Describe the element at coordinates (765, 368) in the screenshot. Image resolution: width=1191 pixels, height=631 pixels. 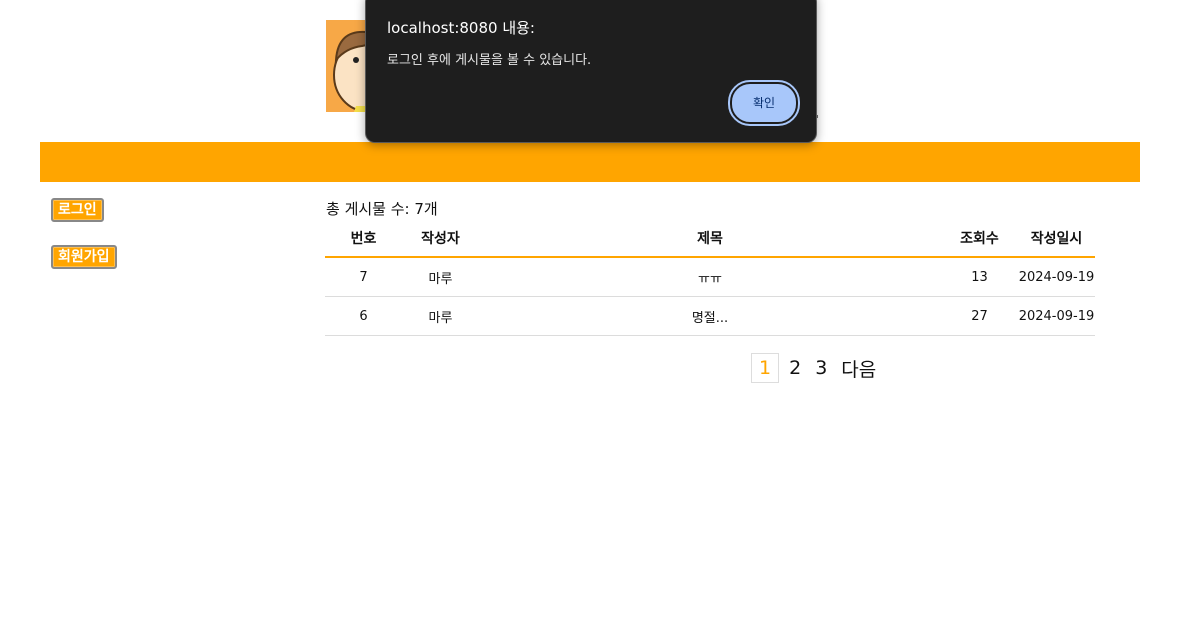
I see `page-link-1: 1` at that location.